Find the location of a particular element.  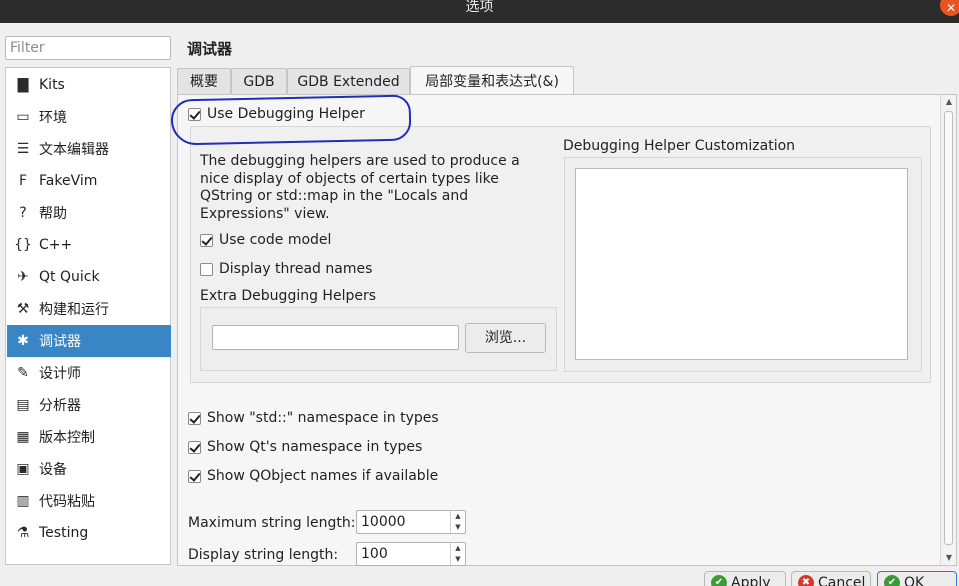

sidebar-item-13: ▥ 代码粘贴 is located at coordinates (89, 501).